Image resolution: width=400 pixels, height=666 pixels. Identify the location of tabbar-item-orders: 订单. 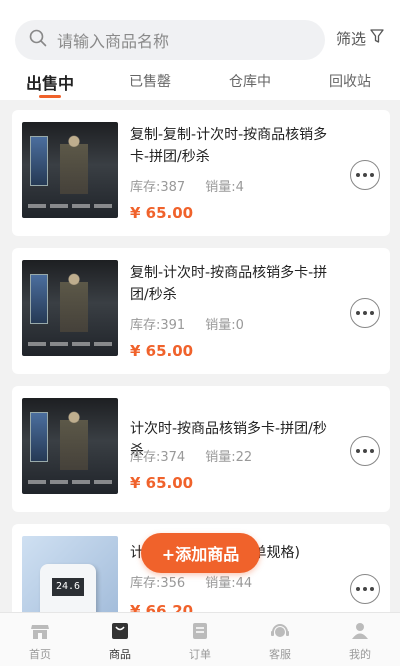
(200, 639).